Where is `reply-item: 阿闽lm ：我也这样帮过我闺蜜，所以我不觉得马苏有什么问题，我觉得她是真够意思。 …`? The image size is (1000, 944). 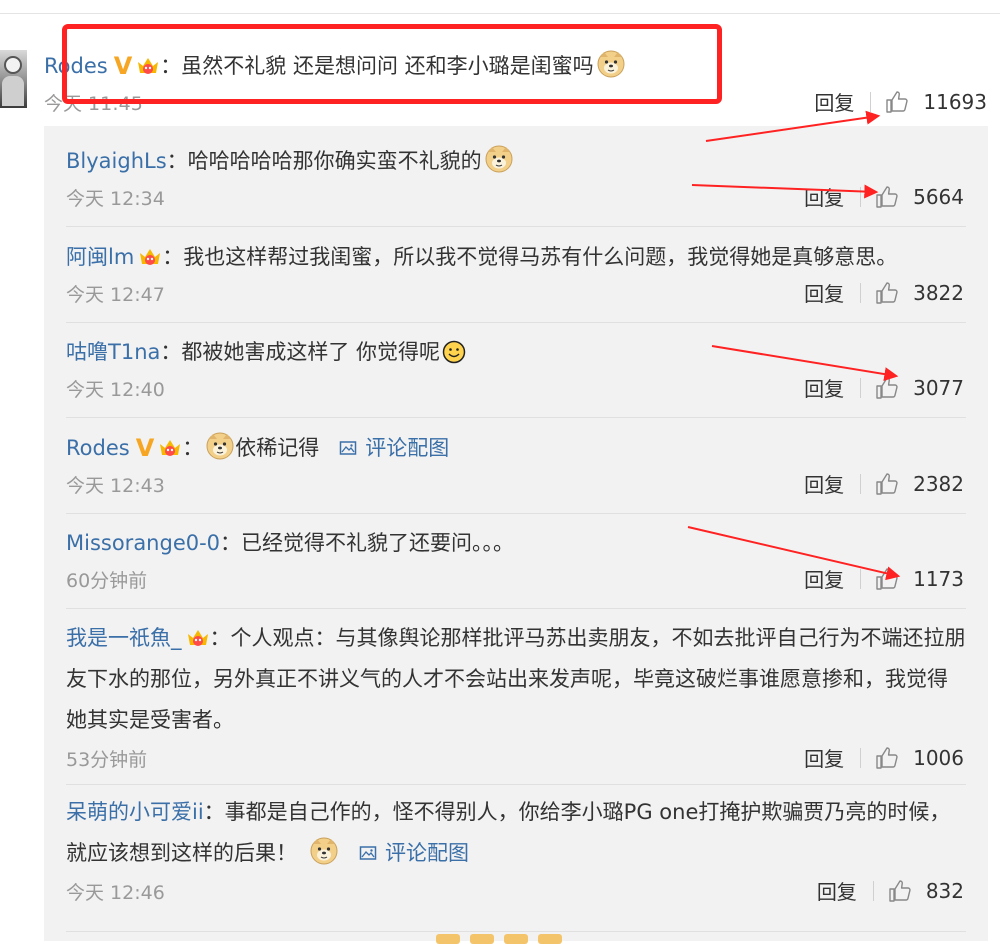
reply-item: 阿闽lm ：我也这样帮过我闺蜜，所以我不觉得马苏有什么问题，我觉得她是真够意思。 … is located at coordinates (516, 275).